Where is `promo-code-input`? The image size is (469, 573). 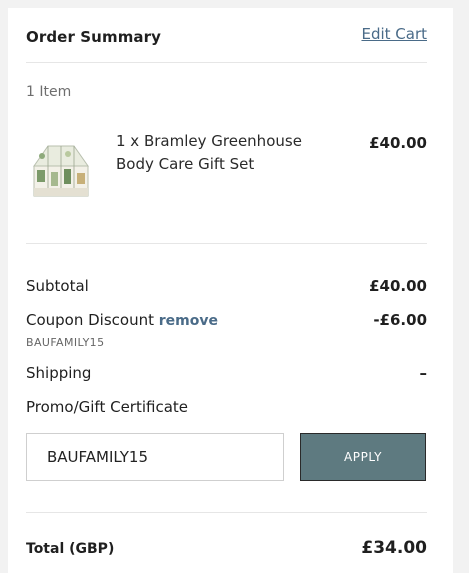 promo-code-input is located at coordinates (155, 457).